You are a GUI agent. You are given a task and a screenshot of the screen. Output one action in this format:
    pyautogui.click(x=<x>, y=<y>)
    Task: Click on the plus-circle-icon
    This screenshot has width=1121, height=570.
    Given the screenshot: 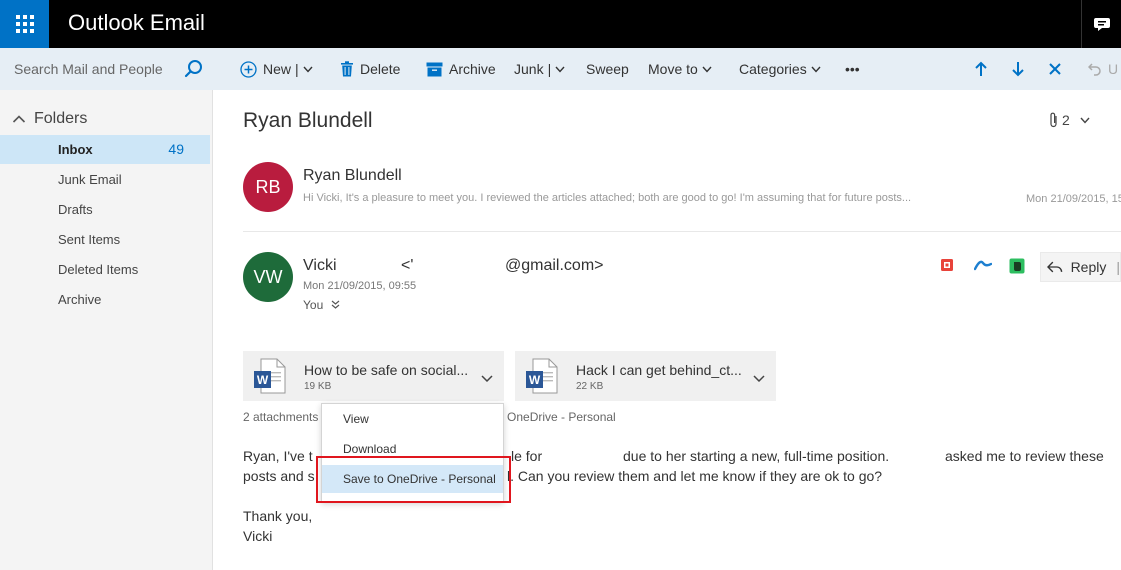 What is the action you would take?
    pyautogui.click(x=248, y=69)
    